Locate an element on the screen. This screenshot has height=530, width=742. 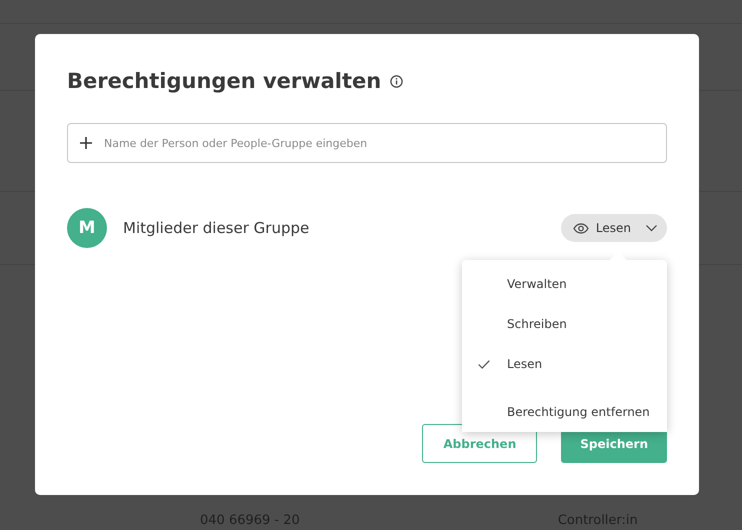
avatar: M is located at coordinates (87, 228).